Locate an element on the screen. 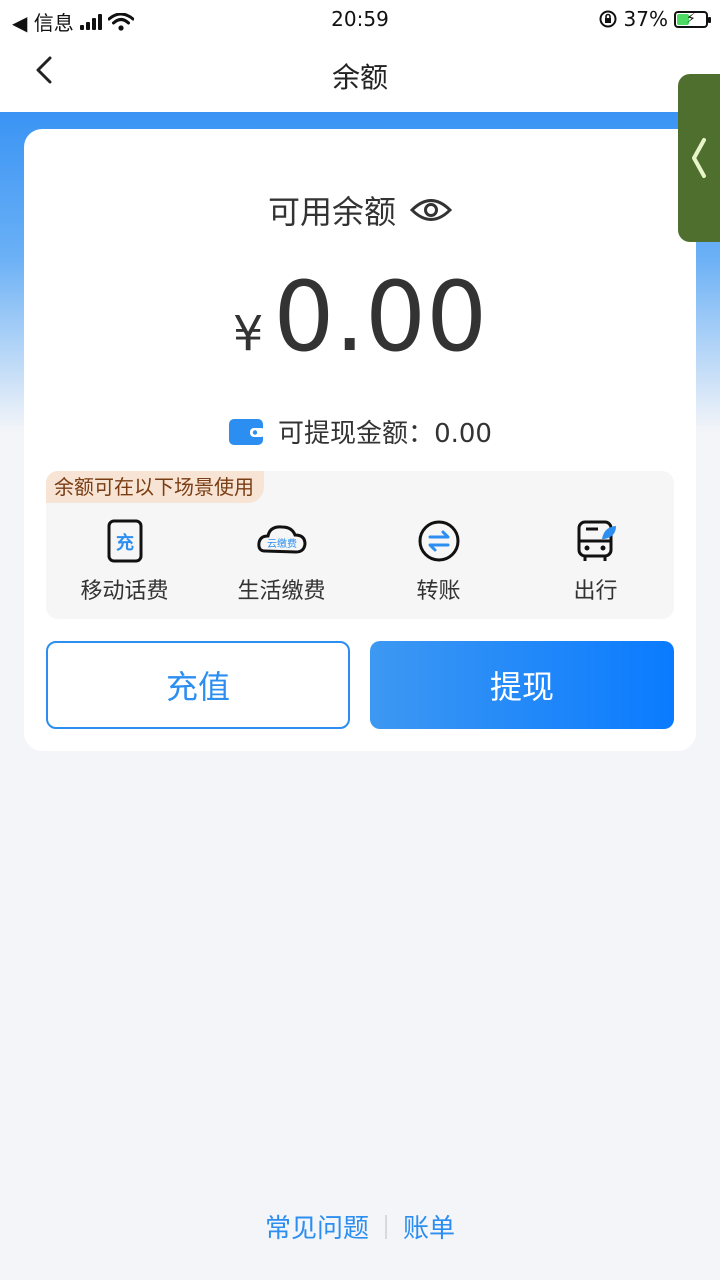  usage-scenes-list: 充 移动话费 云缴费 生活缴费 转账 出行 is located at coordinates (360, 562).